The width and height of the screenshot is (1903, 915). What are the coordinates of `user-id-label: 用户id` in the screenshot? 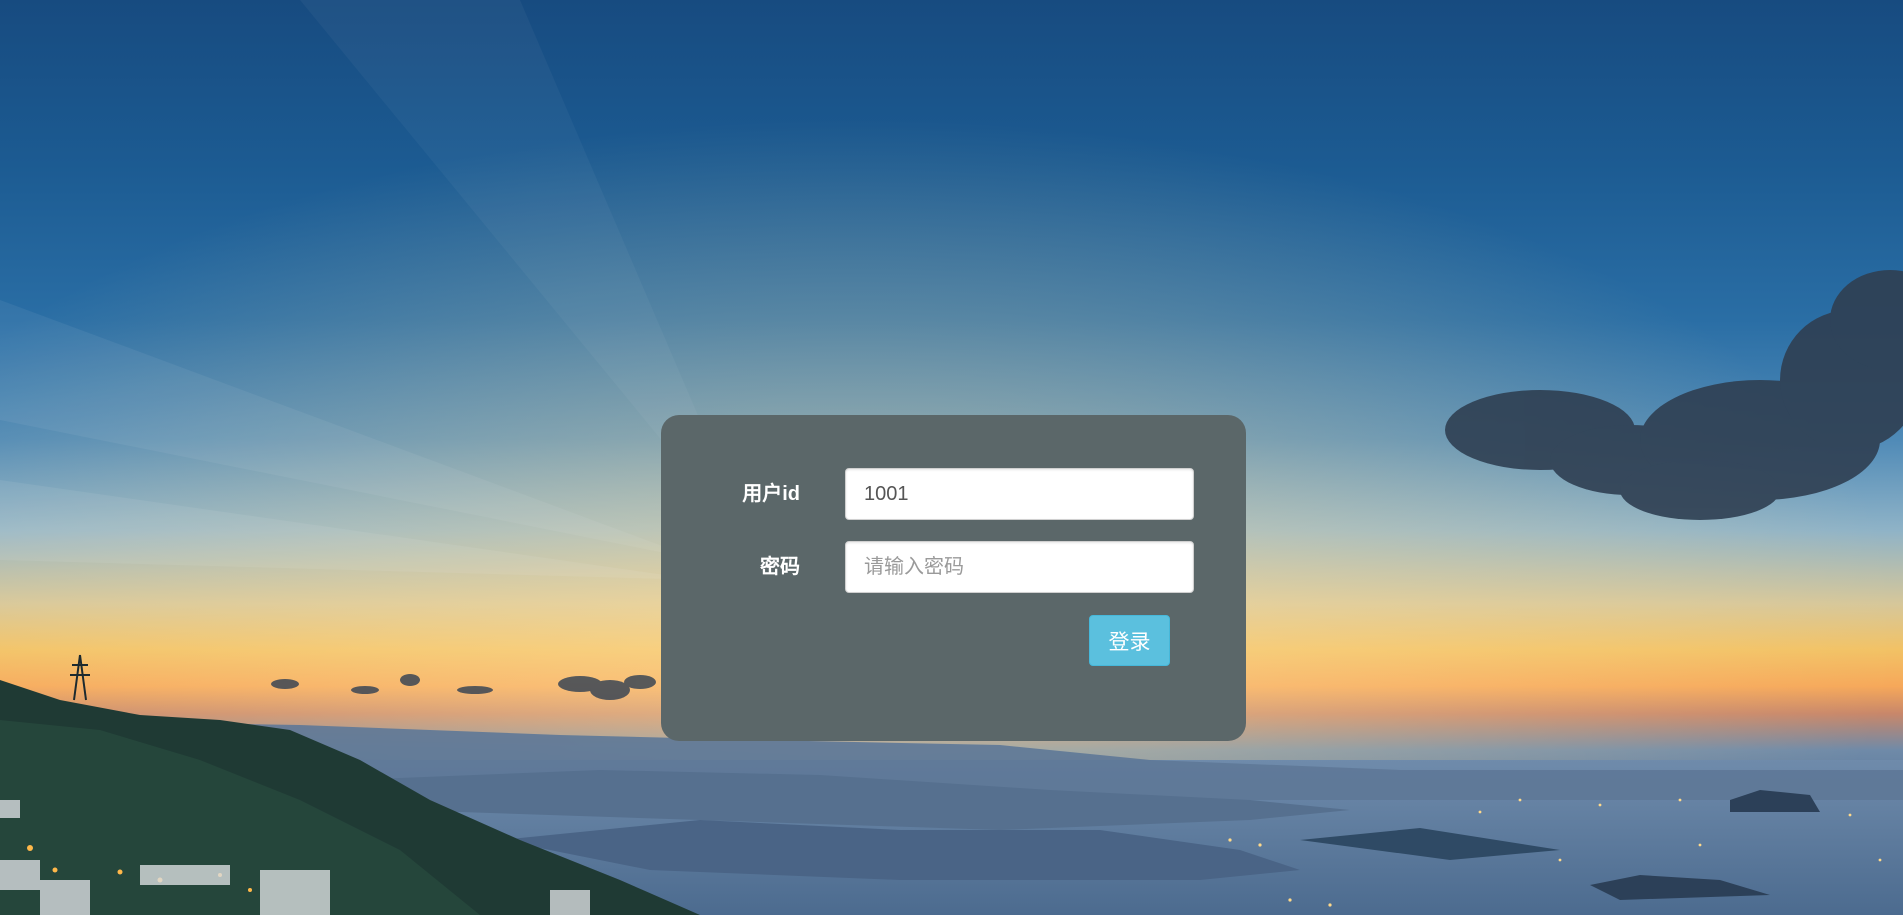 It's located at (771, 494).